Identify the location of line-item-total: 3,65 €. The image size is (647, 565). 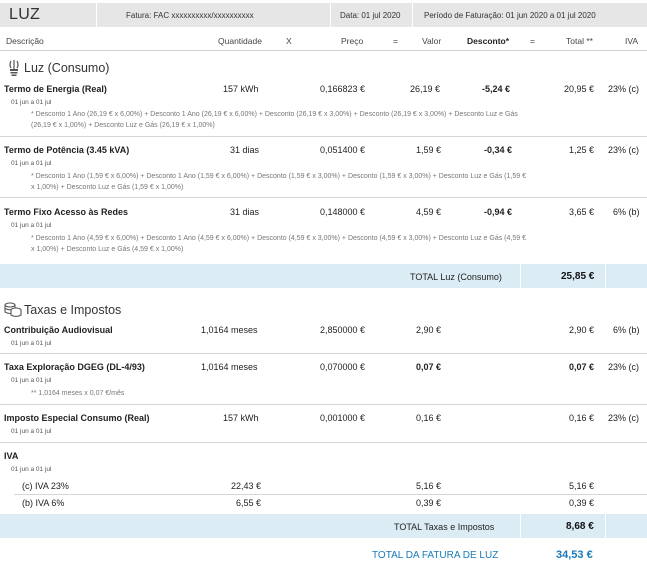
(582, 212).